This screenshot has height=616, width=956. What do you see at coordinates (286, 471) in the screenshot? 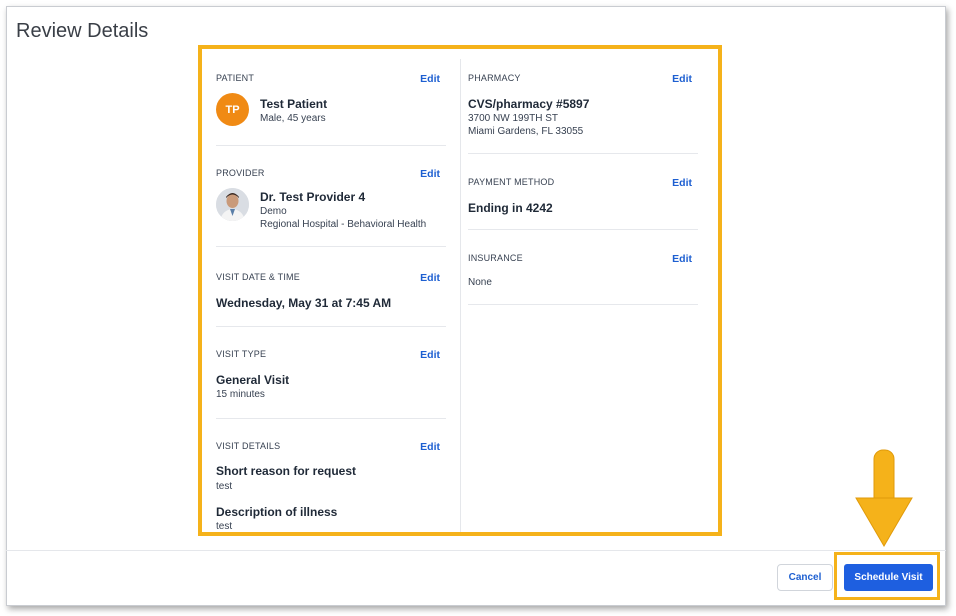
I see `reason-label: Short reason for request` at bounding box center [286, 471].